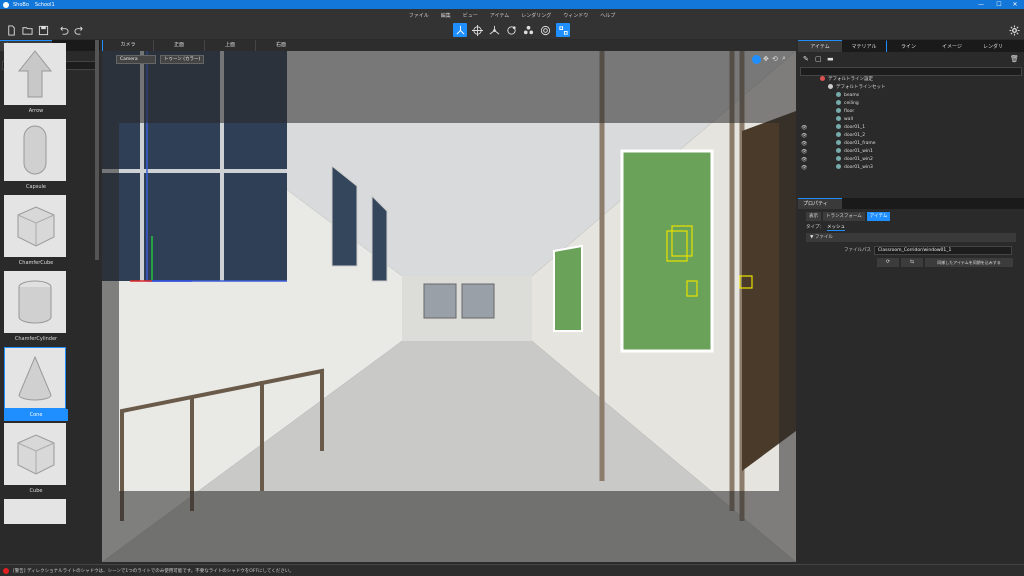  I want to click on menu-help: ヘルプ, so click(607, 15).